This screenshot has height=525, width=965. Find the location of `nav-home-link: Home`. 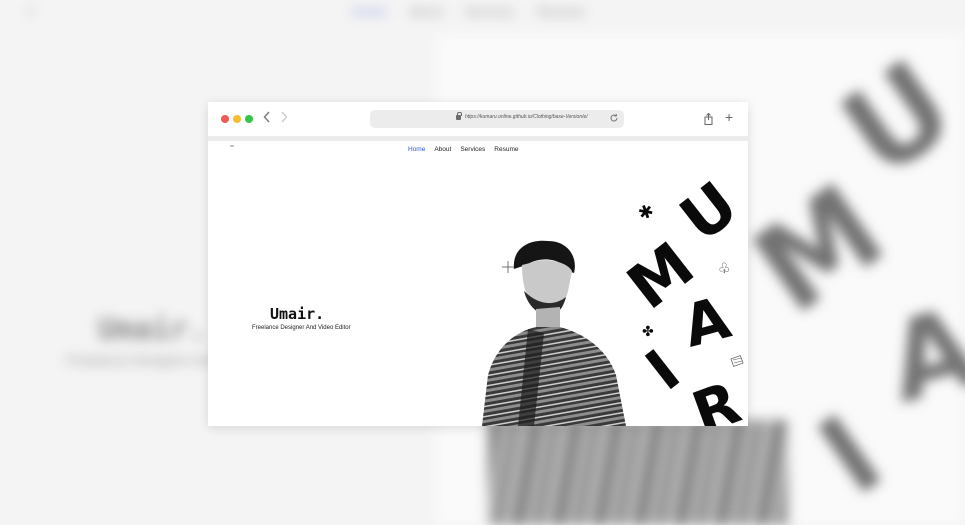

nav-home-link: Home is located at coordinates (416, 149).